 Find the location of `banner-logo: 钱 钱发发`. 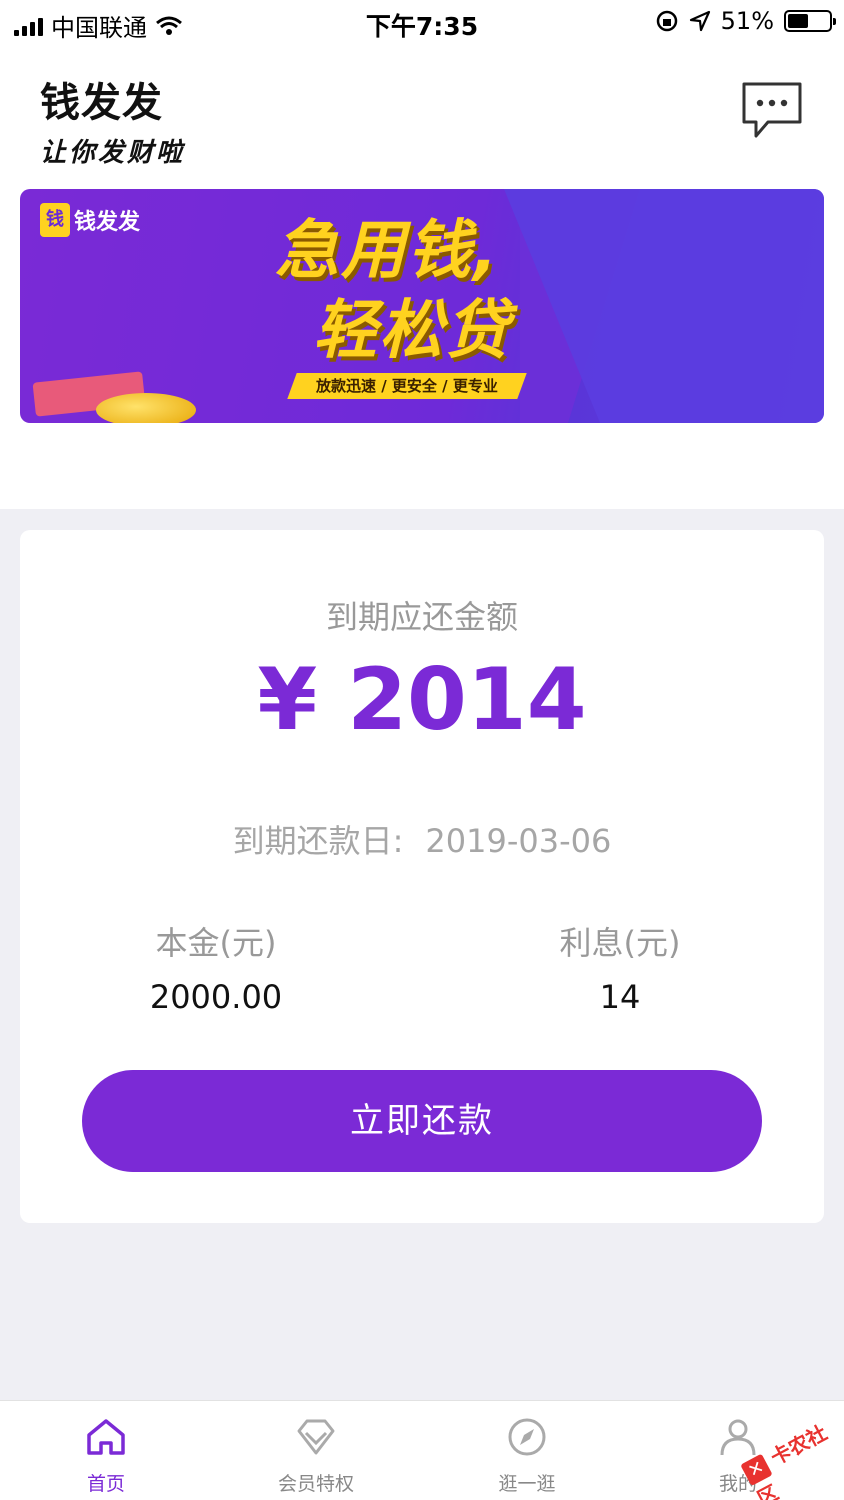

banner-logo: 钱 钱发发 is located at coordinates (90, 220).